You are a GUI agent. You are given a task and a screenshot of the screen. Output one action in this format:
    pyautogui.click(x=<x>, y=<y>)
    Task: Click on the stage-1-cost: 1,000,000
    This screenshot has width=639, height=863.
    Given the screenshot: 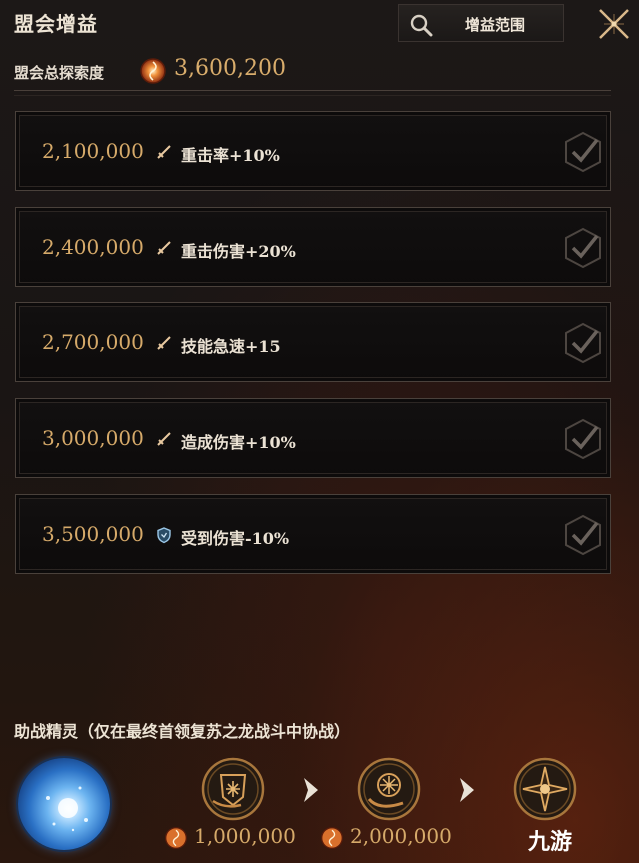 What is the action you would take?
    pyautogui.click(x=245, y=836)
    